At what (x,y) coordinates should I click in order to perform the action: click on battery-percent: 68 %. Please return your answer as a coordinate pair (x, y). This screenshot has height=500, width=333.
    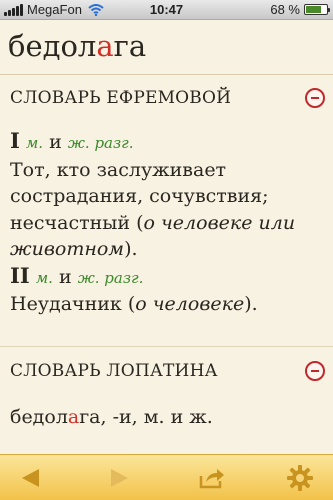
    Looking at the image, I should click on (285, 9).